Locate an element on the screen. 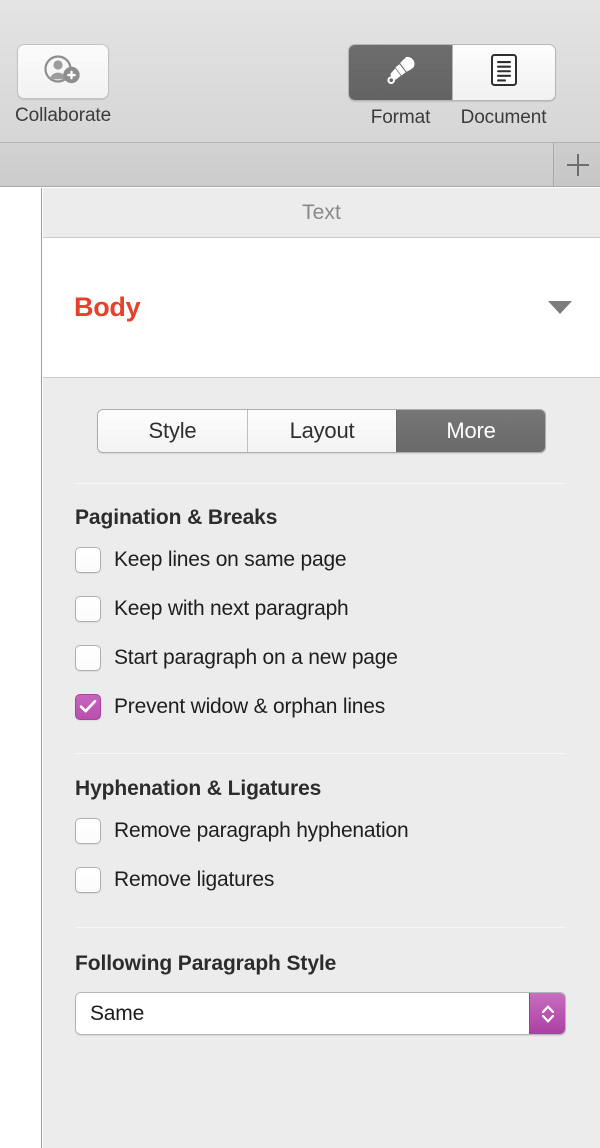  checkbox-row-keep-lines-same-page: Keep lines on same page is located at coordinates (337, 559).